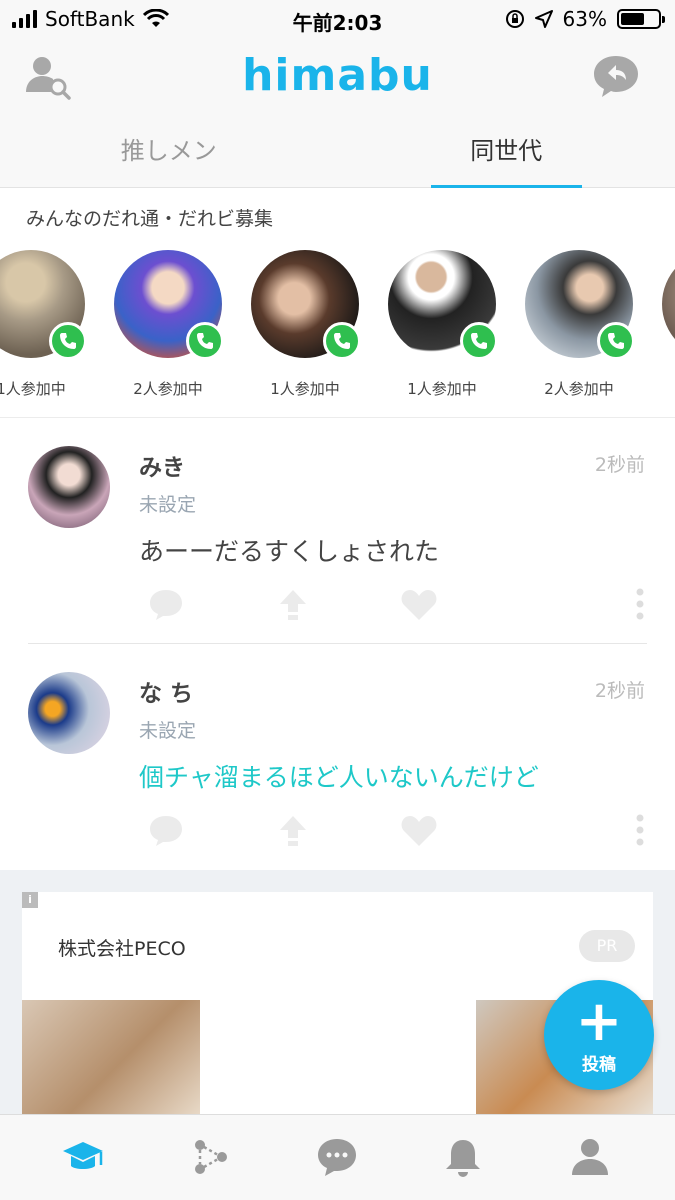  What do you see at coordinates (210, 1157) in the screenshot?
I see `network-icon` at bounding box center [210, 1157].